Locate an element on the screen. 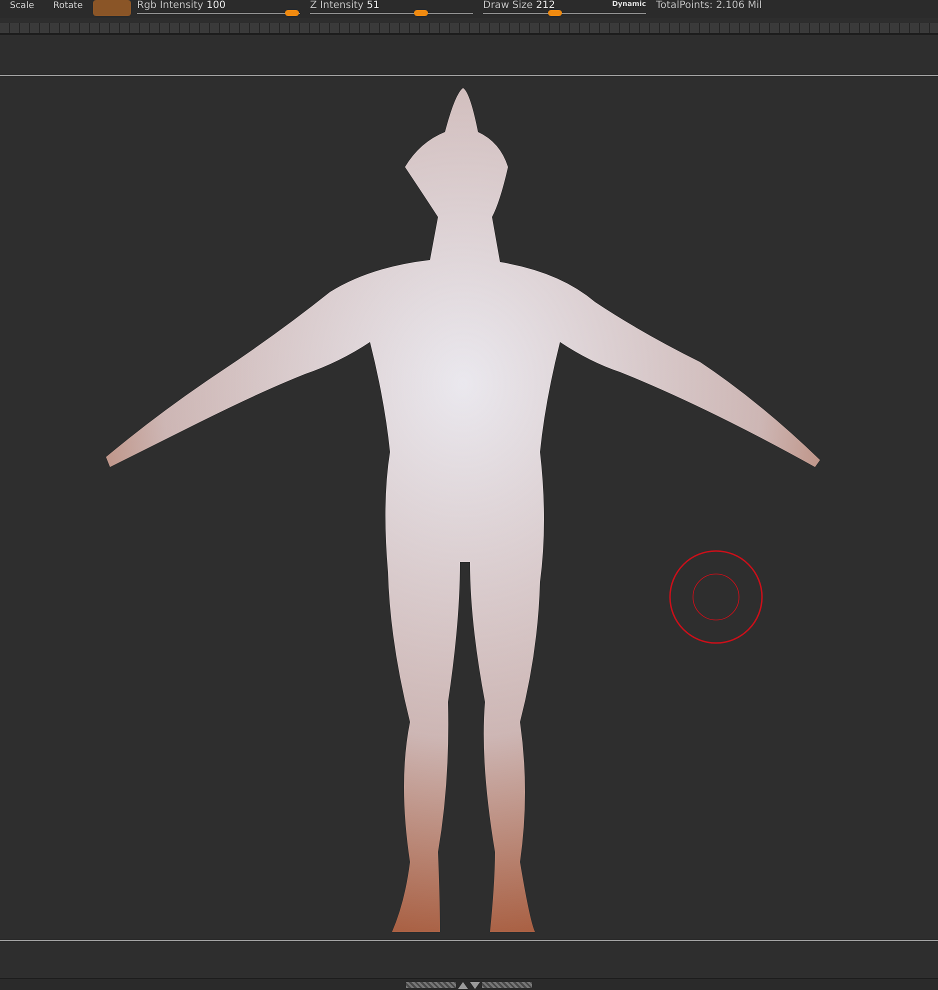 This screenshot has height=990, width=938. slider-label: Rgb Intensity 100 is located at coordinates (181, 5).